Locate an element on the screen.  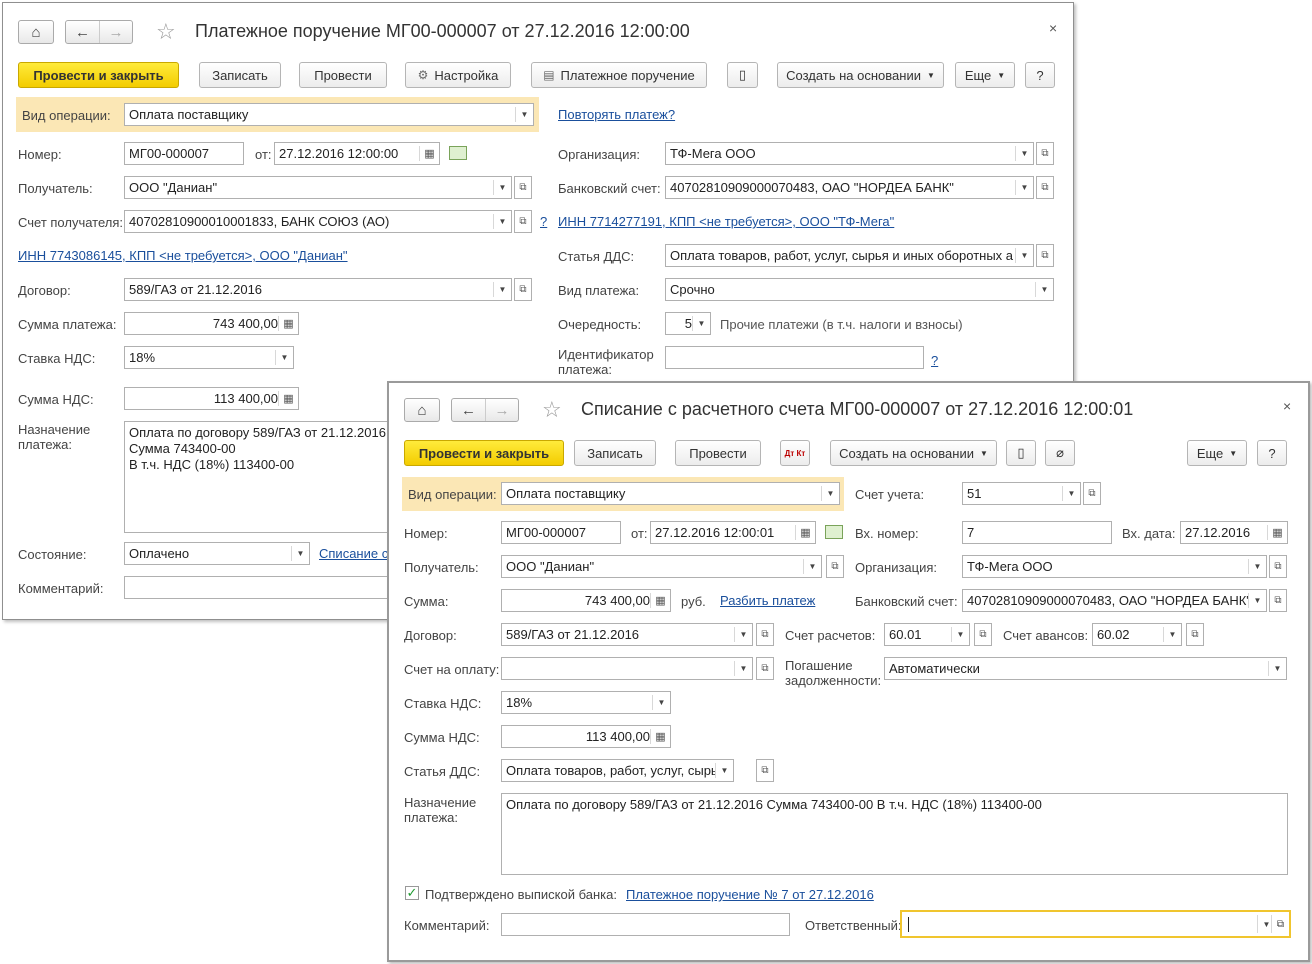
repeat-payment-link: Повторять платеж? is located at coordinates (616, 114).